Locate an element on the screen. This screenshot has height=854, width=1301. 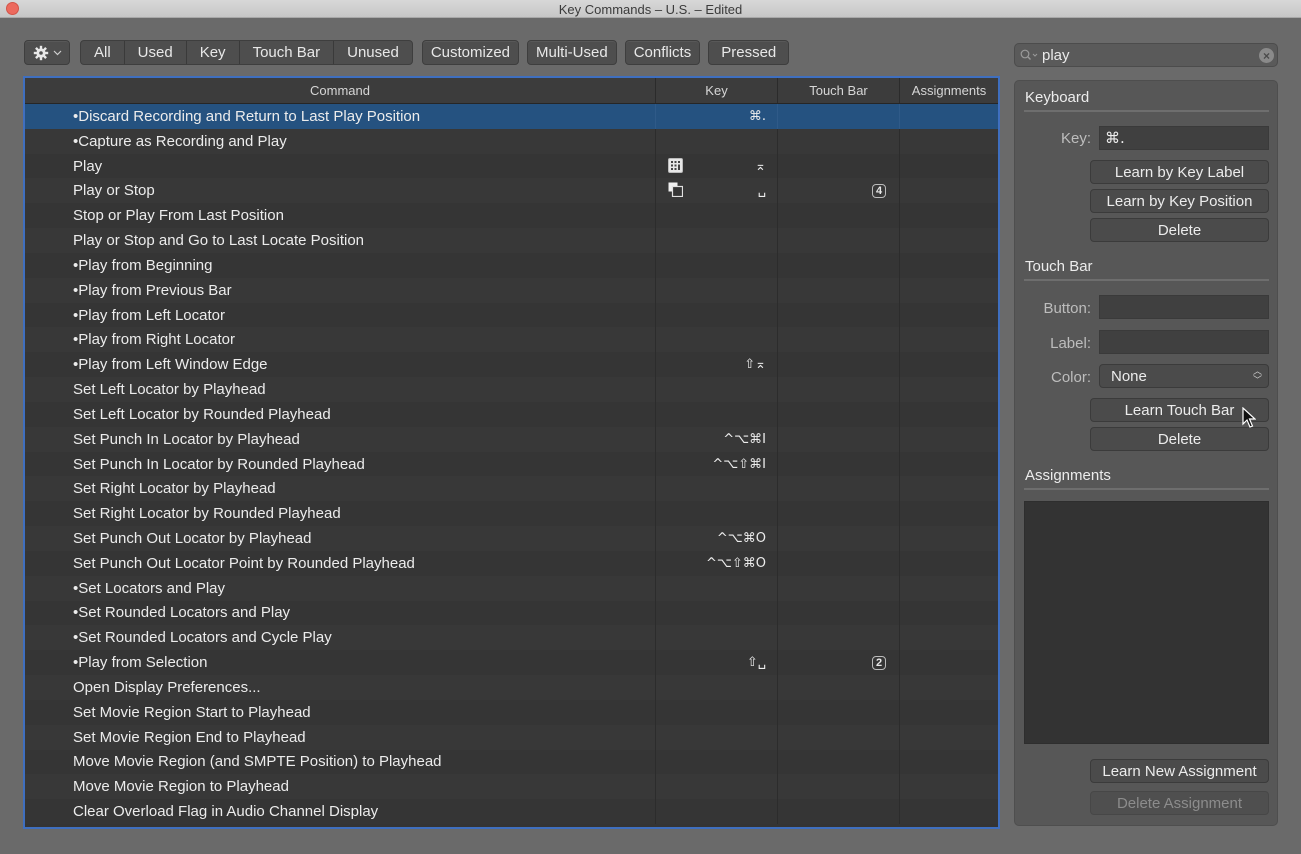
assignments-list is located at coordinates (1146, 622).